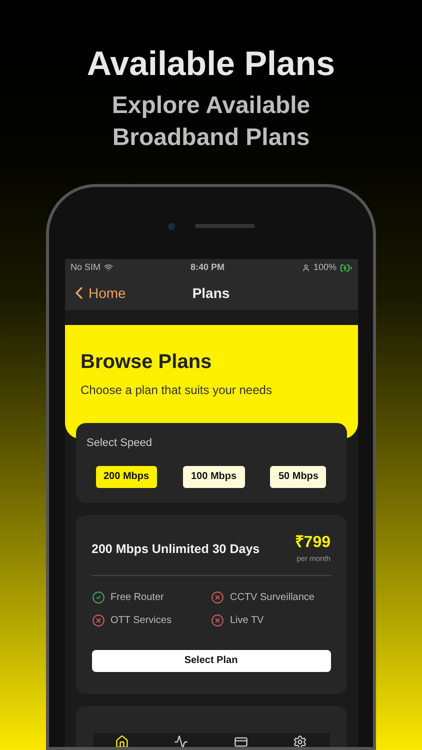 Image resolution: width=422 pixels, height=750 pixels. Describe the element at coordinates (211, 122) in the screenshot. I see `subheadline: Explore Available Broadband Plans` at that location.